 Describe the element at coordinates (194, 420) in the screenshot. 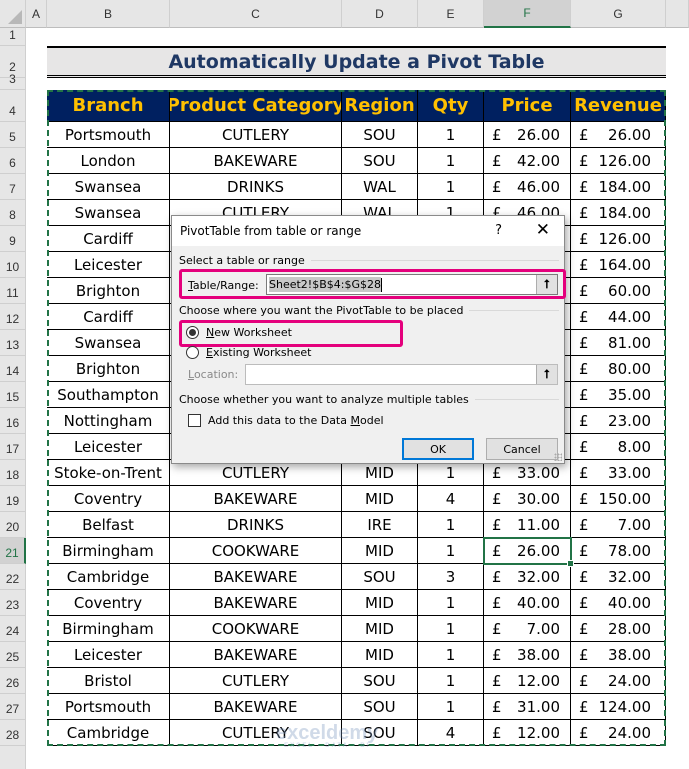

I see `data-model-checkbox-box` at that location.